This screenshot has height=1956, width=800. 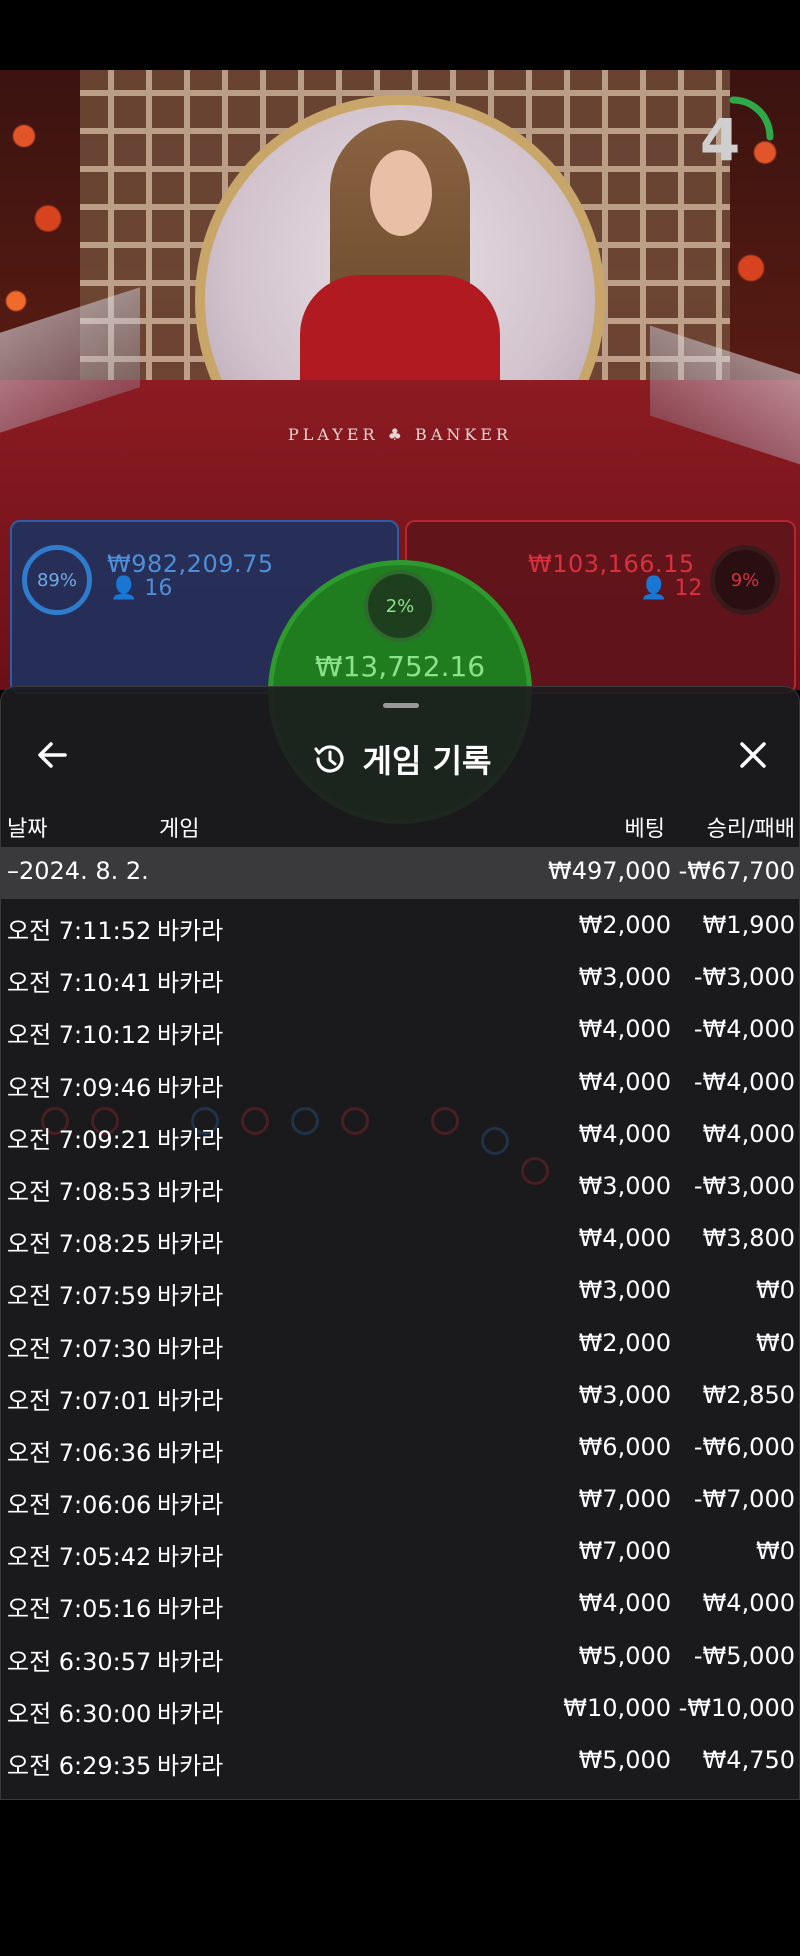 What do you see at coordinates (158, 588) in the screenshot?
I see `player-count: 16` at bounding box center [158, 588].